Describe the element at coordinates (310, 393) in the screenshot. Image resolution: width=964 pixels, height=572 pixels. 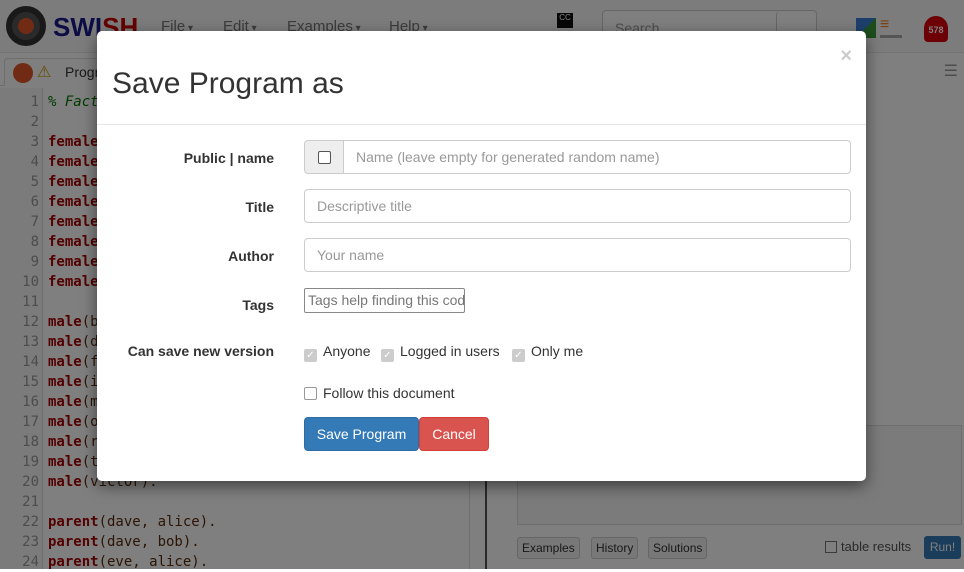
I see `follow-checkbox` at that location.